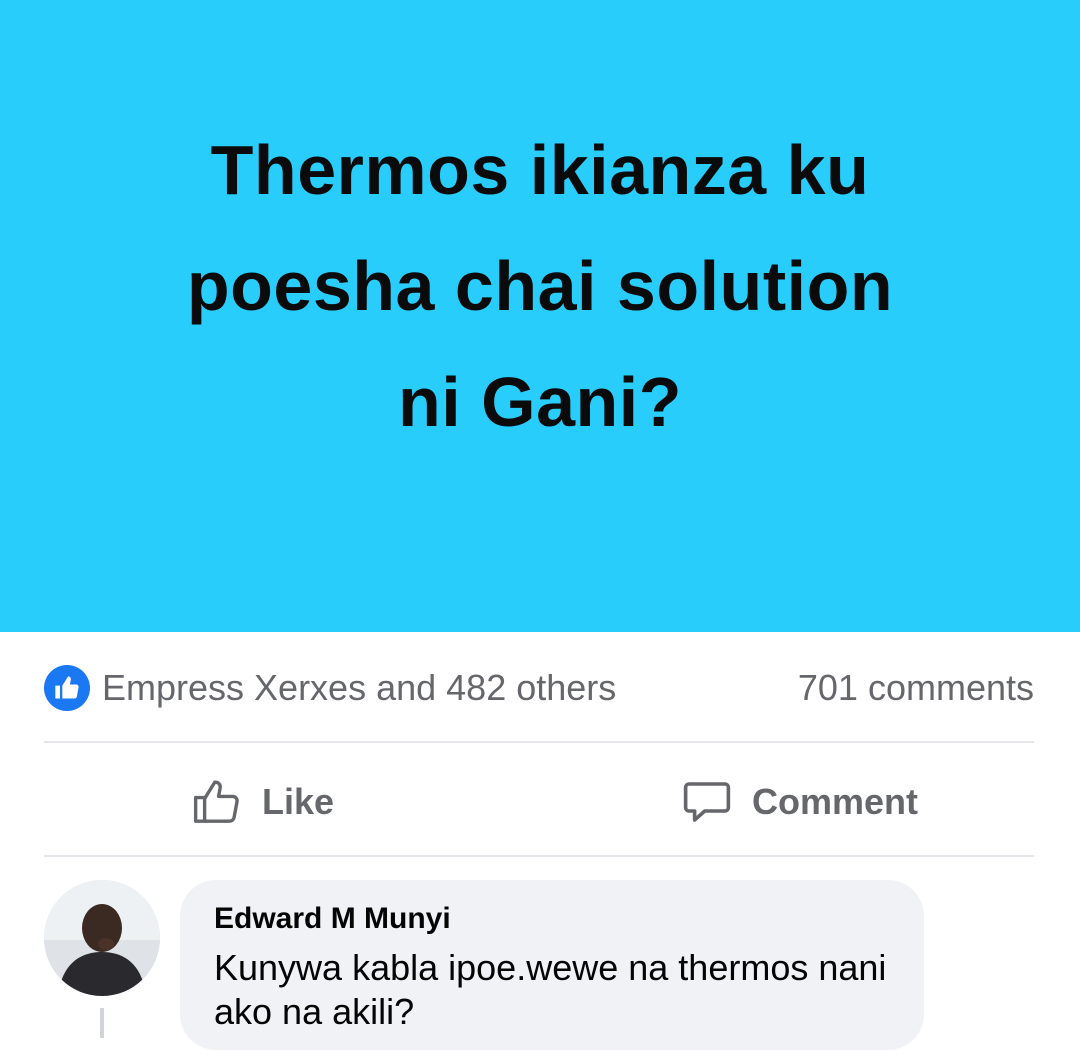  What do you see at coordinates (298, 801) in the screenshot?
I see `like-label: Like` at bounding box center [298, 801].